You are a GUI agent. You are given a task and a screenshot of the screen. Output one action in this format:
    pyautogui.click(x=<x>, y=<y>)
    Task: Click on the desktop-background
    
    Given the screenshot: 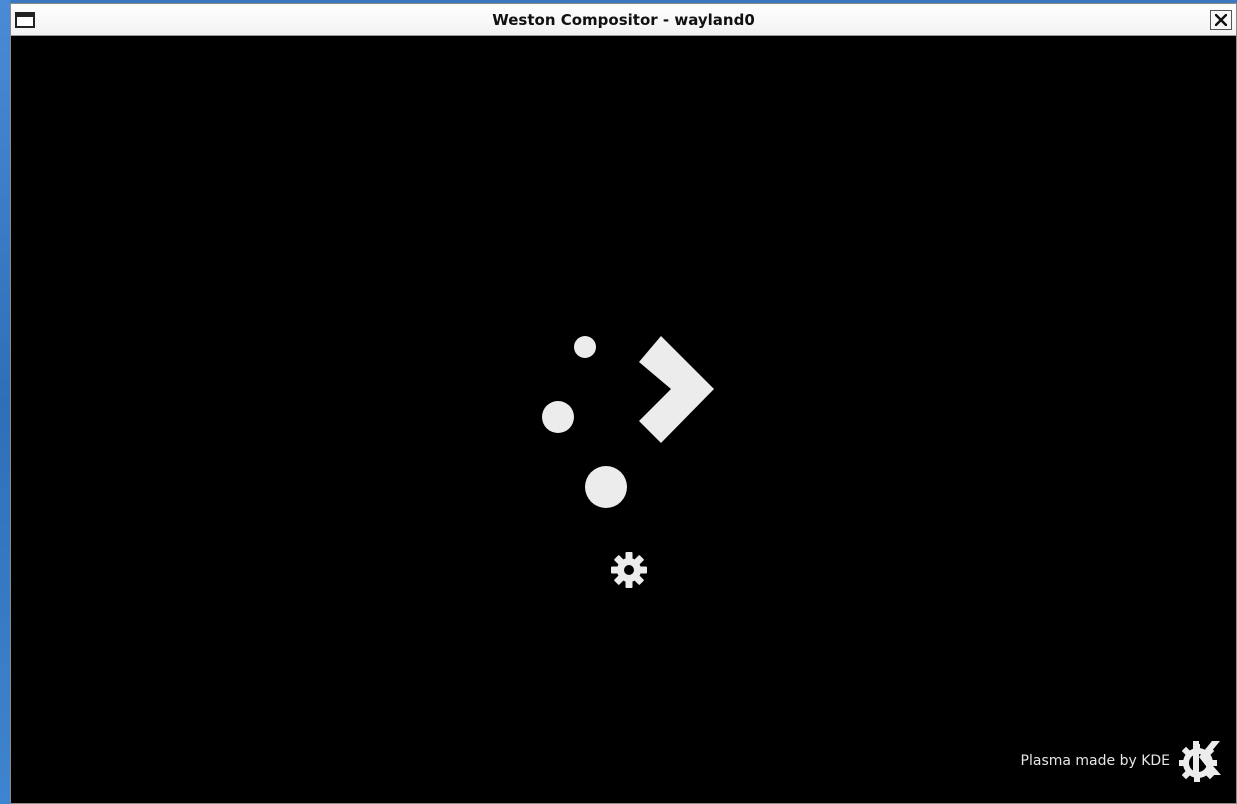 What is the action you would take?
    pyautogui.click(x=5, y=402)
    